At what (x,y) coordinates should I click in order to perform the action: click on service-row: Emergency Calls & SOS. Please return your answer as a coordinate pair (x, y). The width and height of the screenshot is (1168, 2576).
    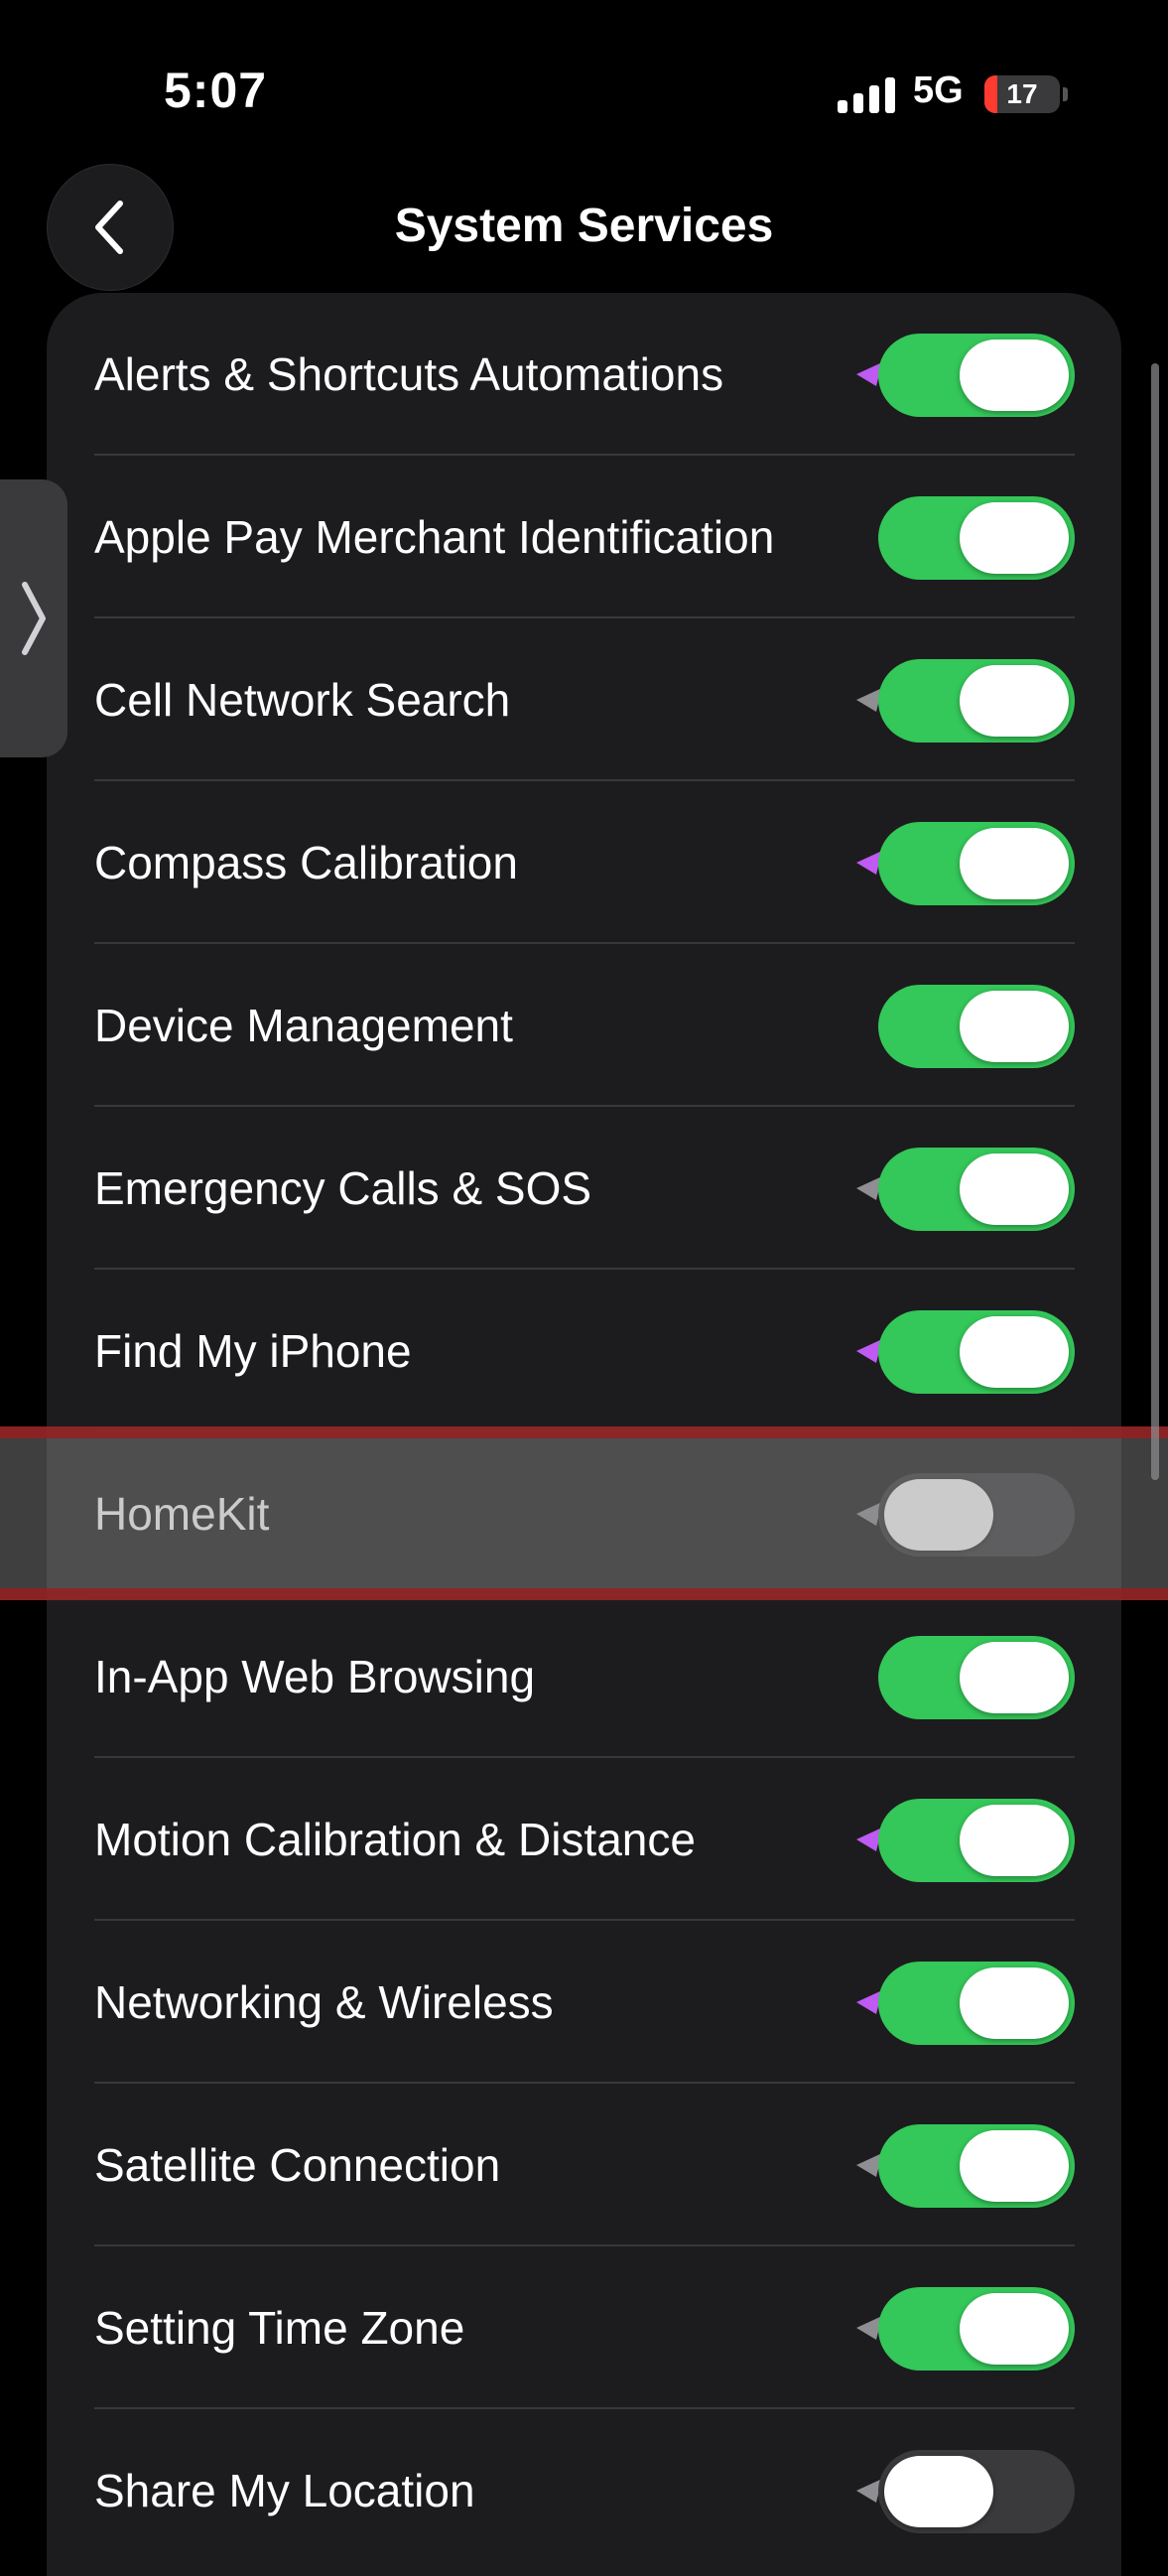
    Looking at the image, I should click on (584, 1188).